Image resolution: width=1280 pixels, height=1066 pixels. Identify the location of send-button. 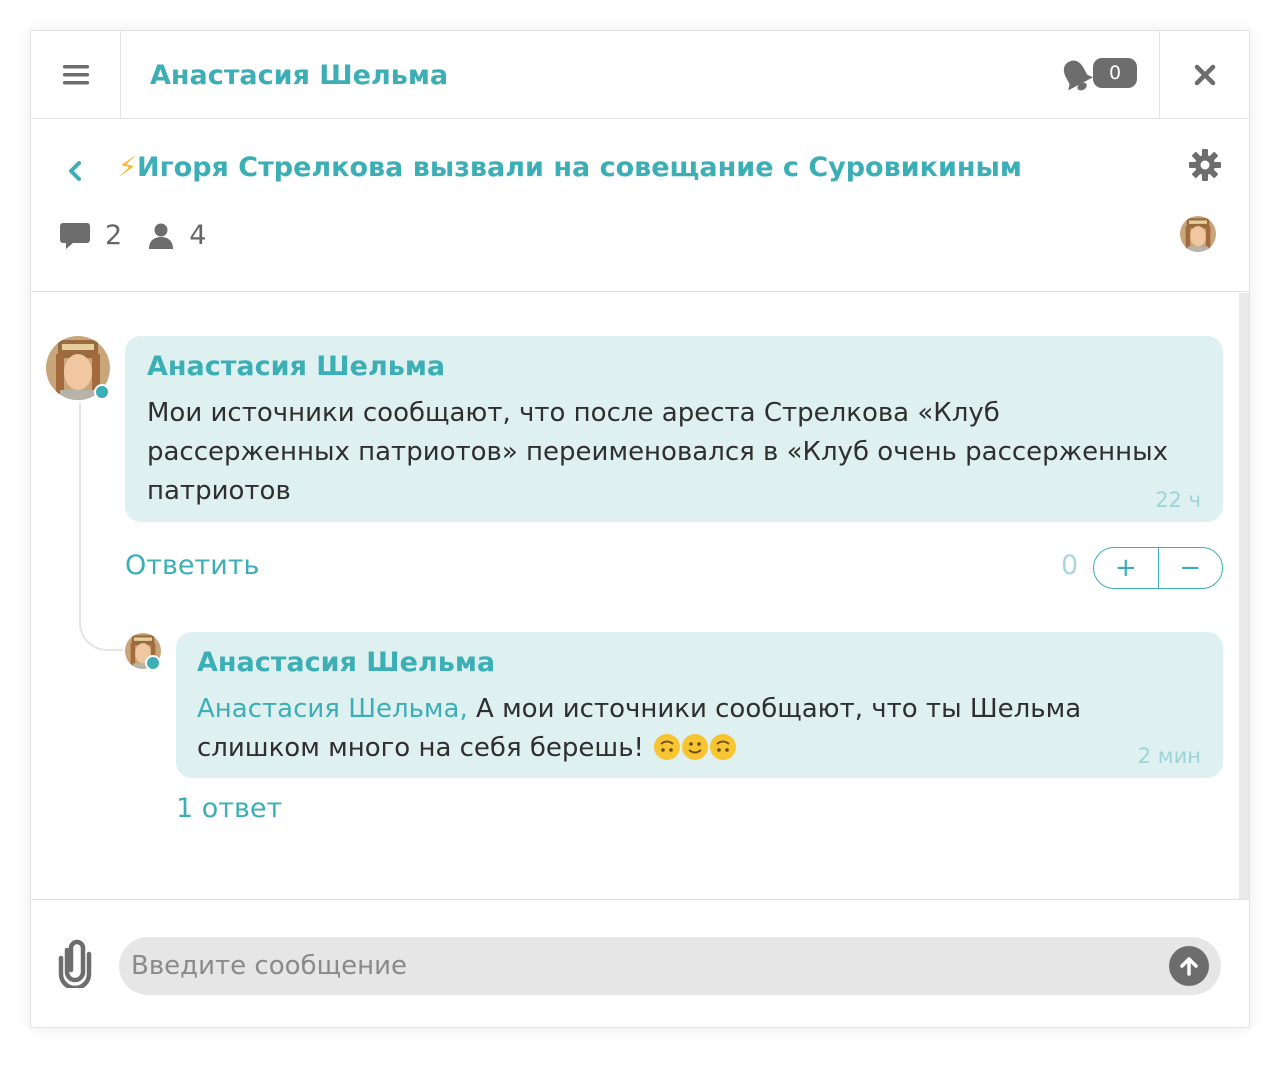
(1189, 966).